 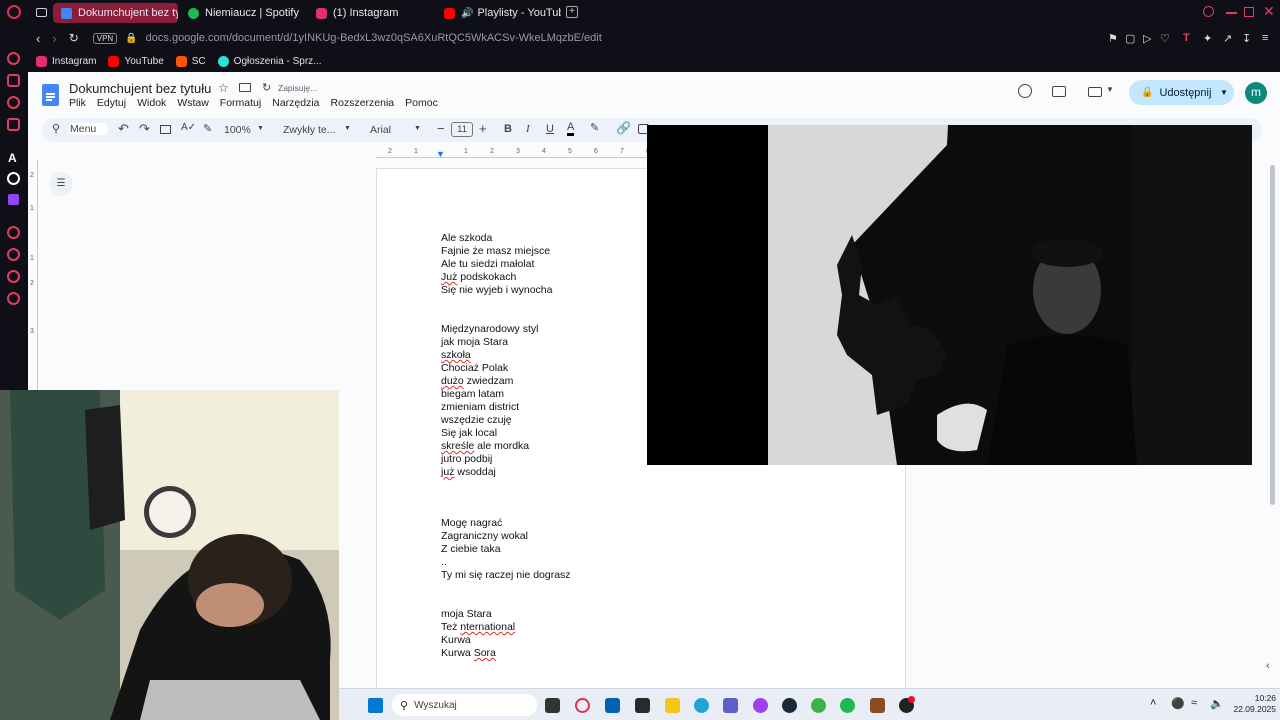 What do you see at coordinates (472, 394) in the screenshot?
I see `document-line: biegam latam` at bounding box center [472, 394].